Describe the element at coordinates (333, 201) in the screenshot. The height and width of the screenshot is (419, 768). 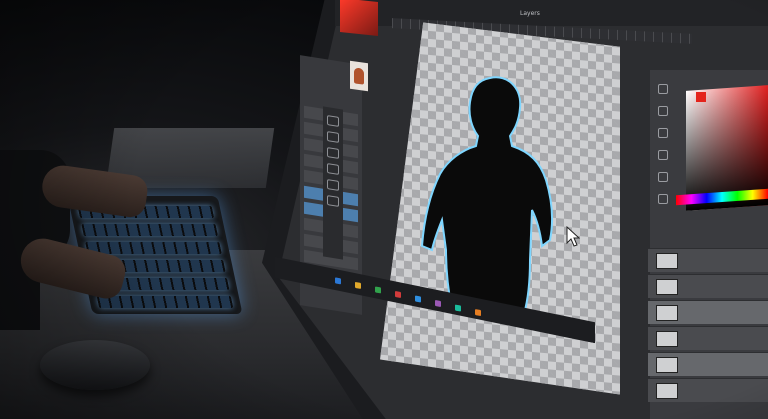
I see `text-tool-icon` at that location.